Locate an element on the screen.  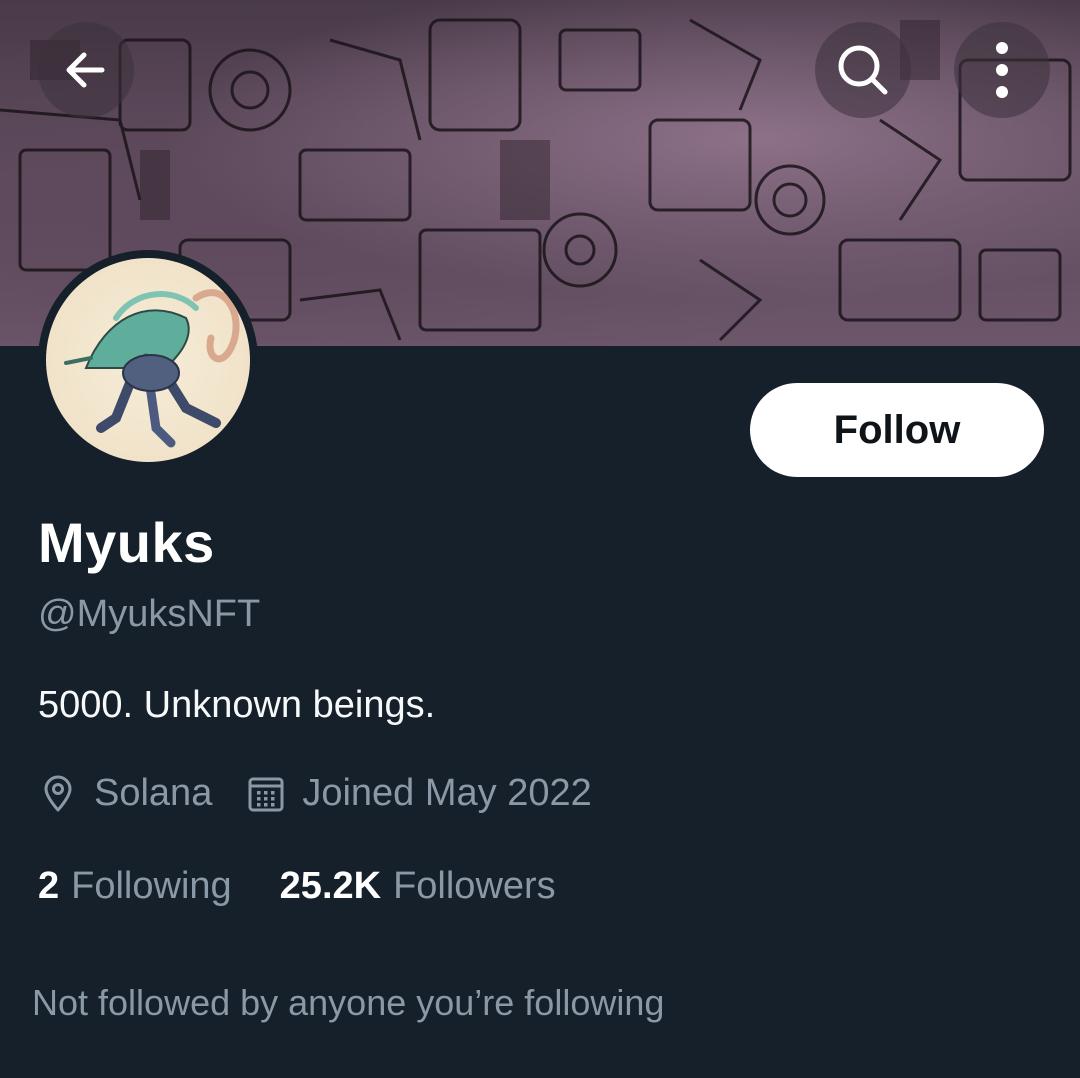
creature-illustration is located at coordinates (152, 368).